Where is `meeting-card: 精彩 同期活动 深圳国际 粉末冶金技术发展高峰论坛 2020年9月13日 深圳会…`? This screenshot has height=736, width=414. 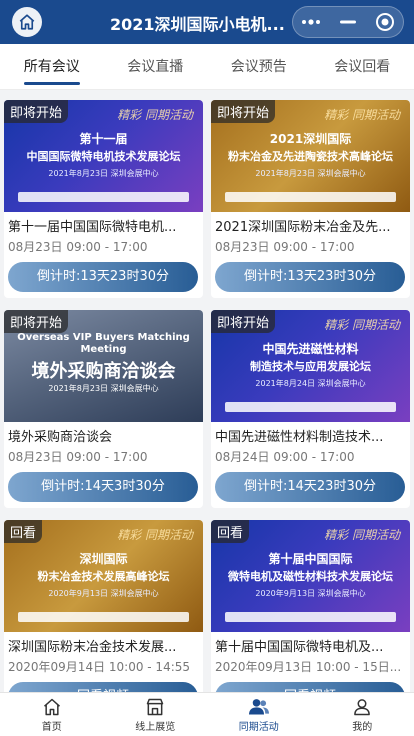 meeting-card: 精彩 同期活动 深圳国际 粉末冶金技术发展高峰论坛 2020年9月13日 深圳会… is located at coordinates (103, 606).